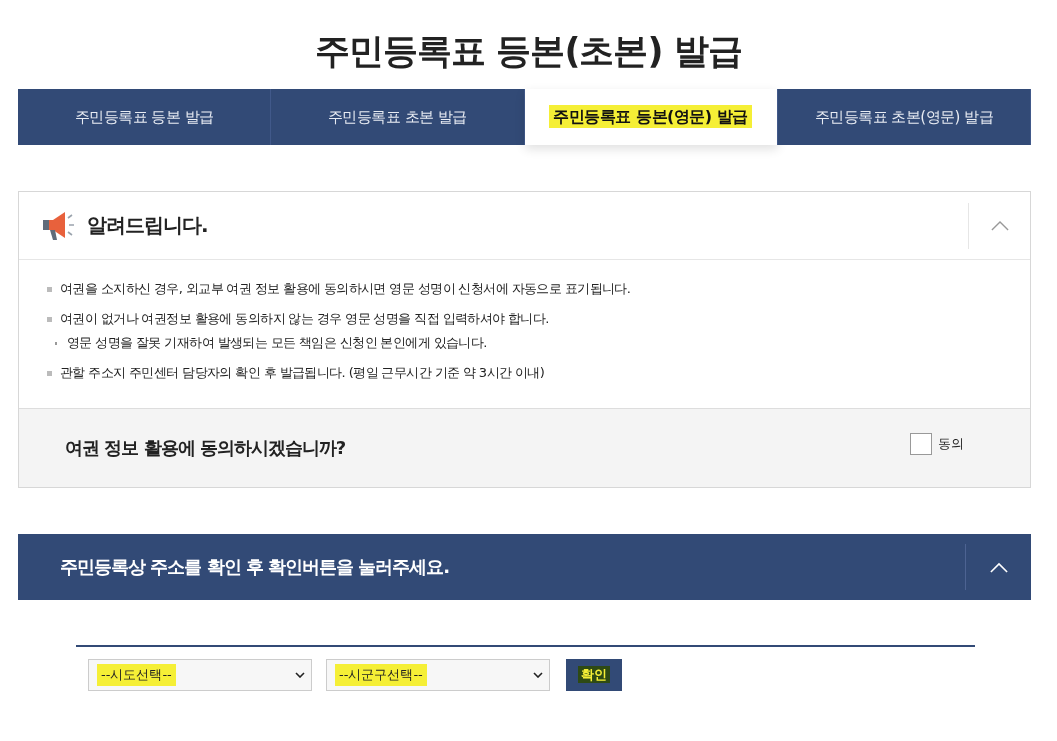 The width and height of the screenshot is (1057, 741). Describe the element at coordinates (148, 225) in the screenshot. I see `notice-title: 알려드립니다.` at that location.